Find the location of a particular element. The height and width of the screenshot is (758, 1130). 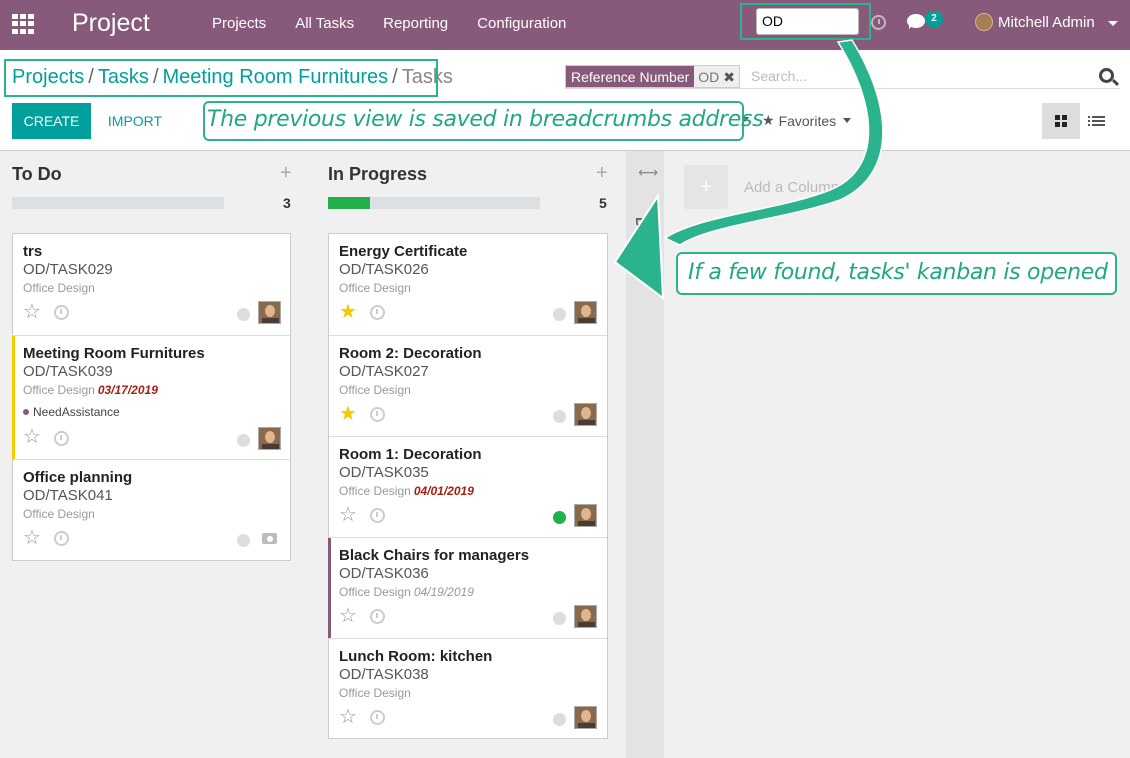

folded-column-title: Done (0) is located at coordinates (640, 247).